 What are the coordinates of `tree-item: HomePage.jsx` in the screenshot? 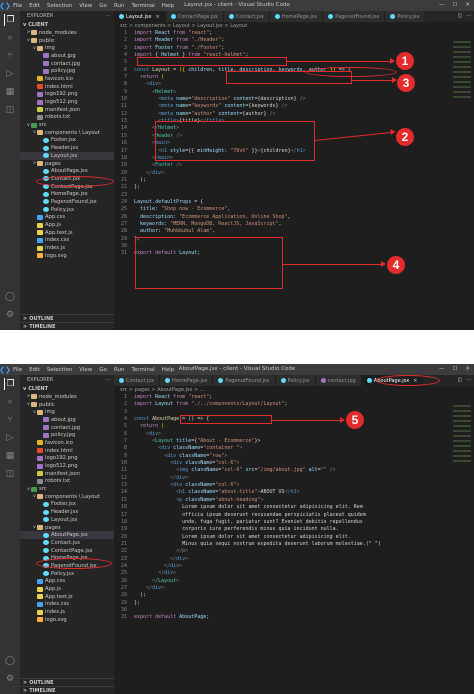 It's located at (67, 194).